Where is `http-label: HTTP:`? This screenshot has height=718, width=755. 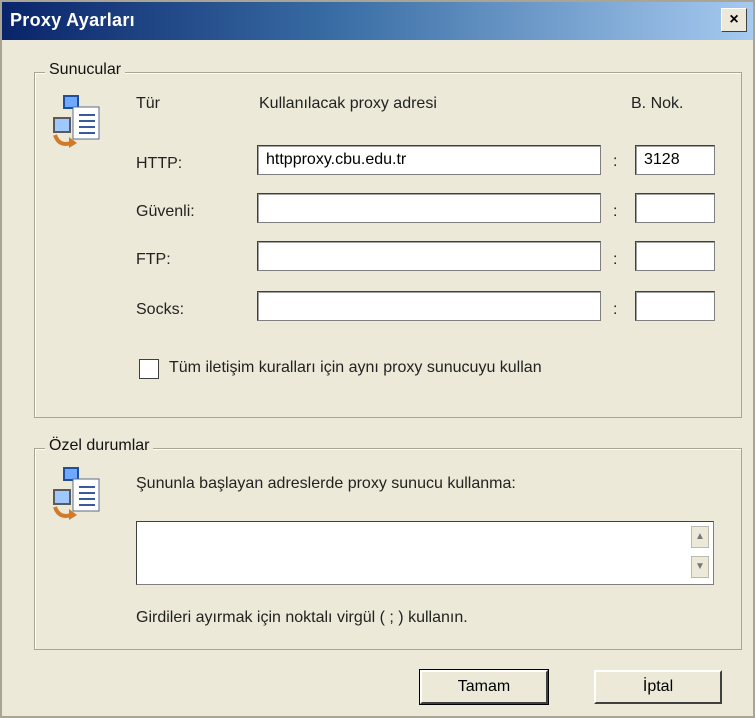
http-label: HTTP: is located at coordinates (159, 163).